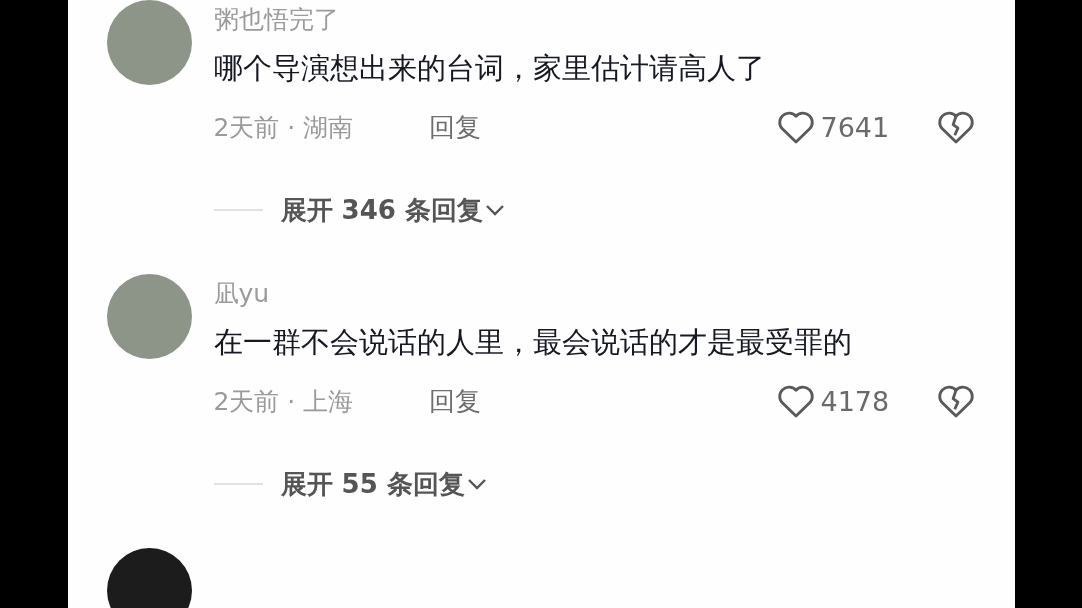  I want to click on comment-text: 在一群不会说话的人里，最会说话的才是最受罪的, so click(533, 342).